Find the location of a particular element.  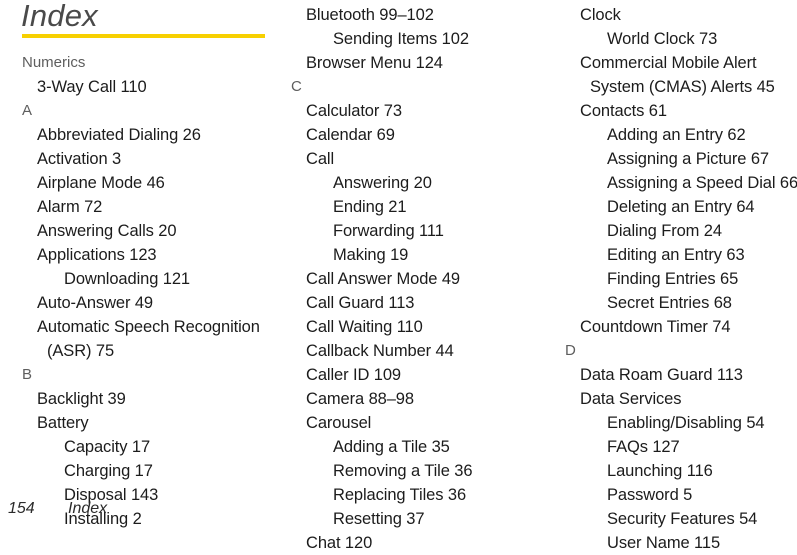

index-letter-heading: D is located at coordinates (570, 350).